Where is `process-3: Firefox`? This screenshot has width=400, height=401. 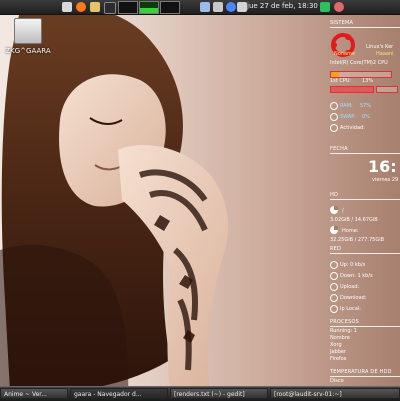 process-3: Firefox is located at coordinates (338, 359).